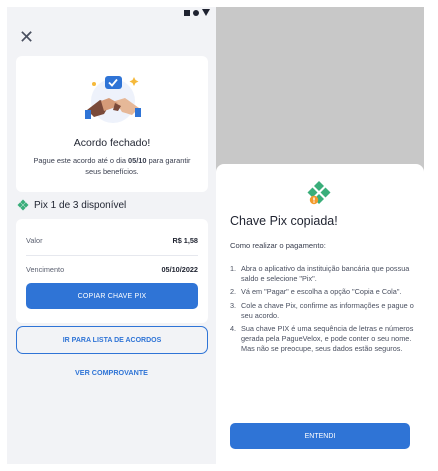 The image size is (438, 471). I want to click on copy-pix-key-button: COPIAR CHAVE PIX, so click(112, 296).